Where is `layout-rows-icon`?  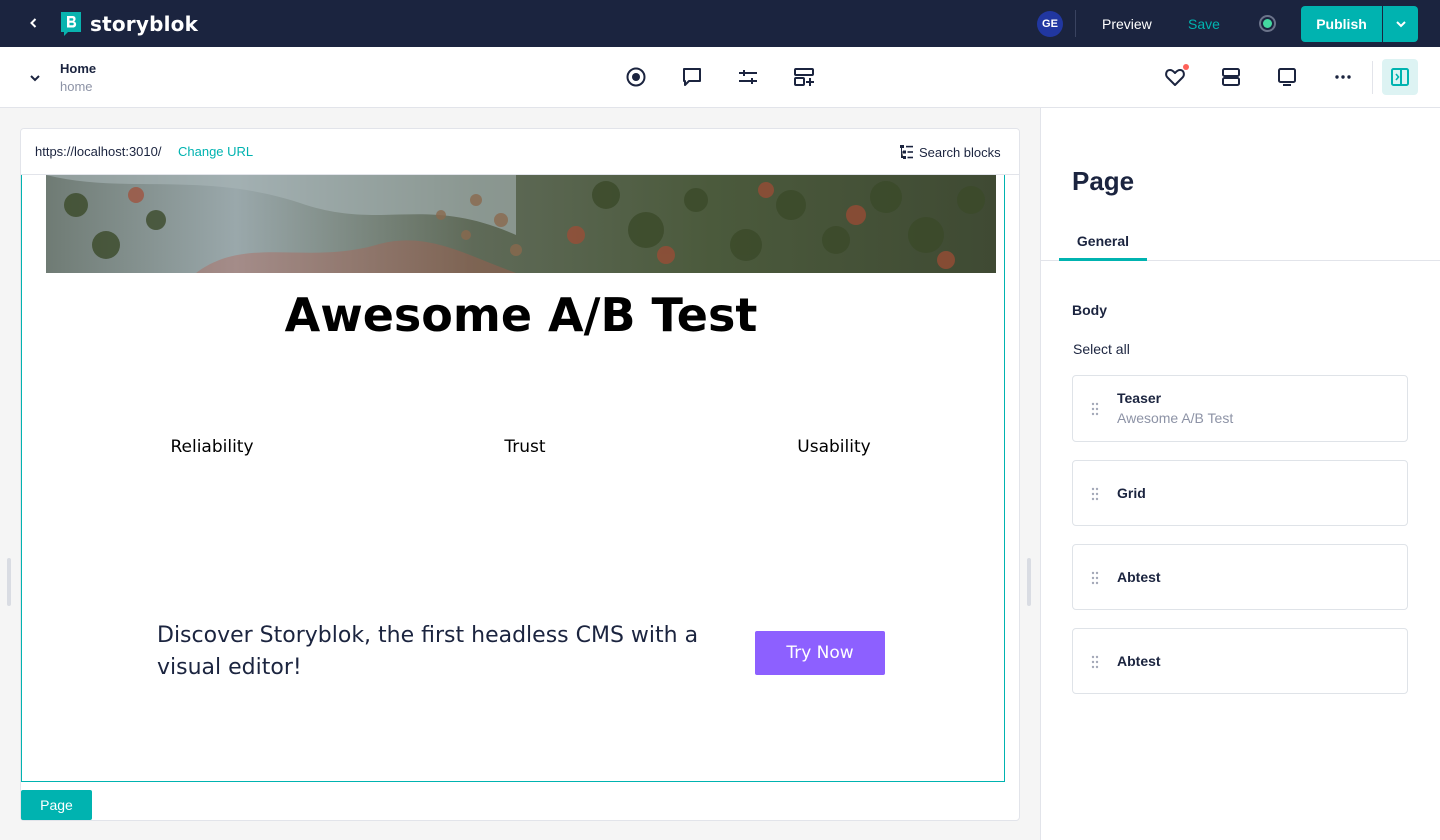
layout-rows-icon is located at coordinates (1231, 77).